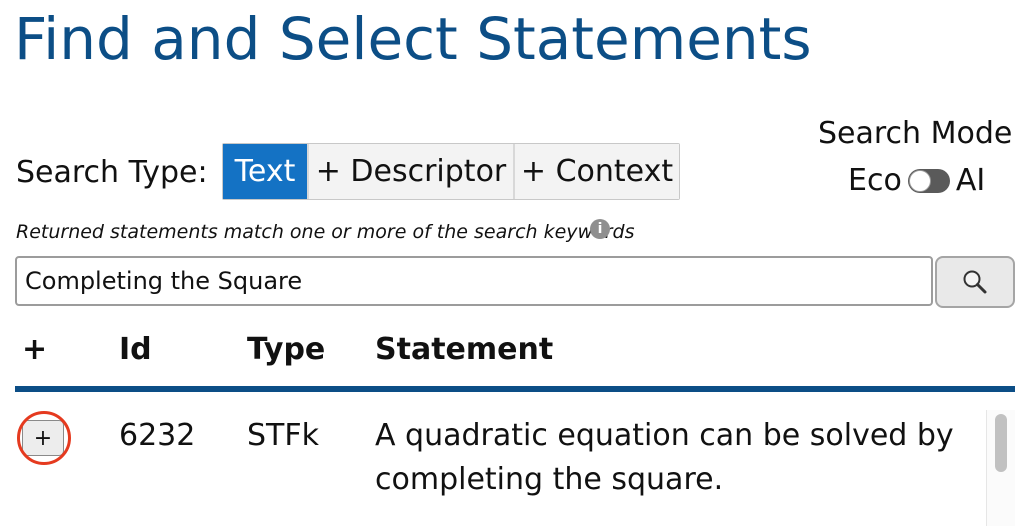 Image resolution: width=1027 pixels, height=526 pixels. What do you see at coordinates (43, 438) in the screenshot?
I see `add-statement-button: +` at bounding box center [43, 438].